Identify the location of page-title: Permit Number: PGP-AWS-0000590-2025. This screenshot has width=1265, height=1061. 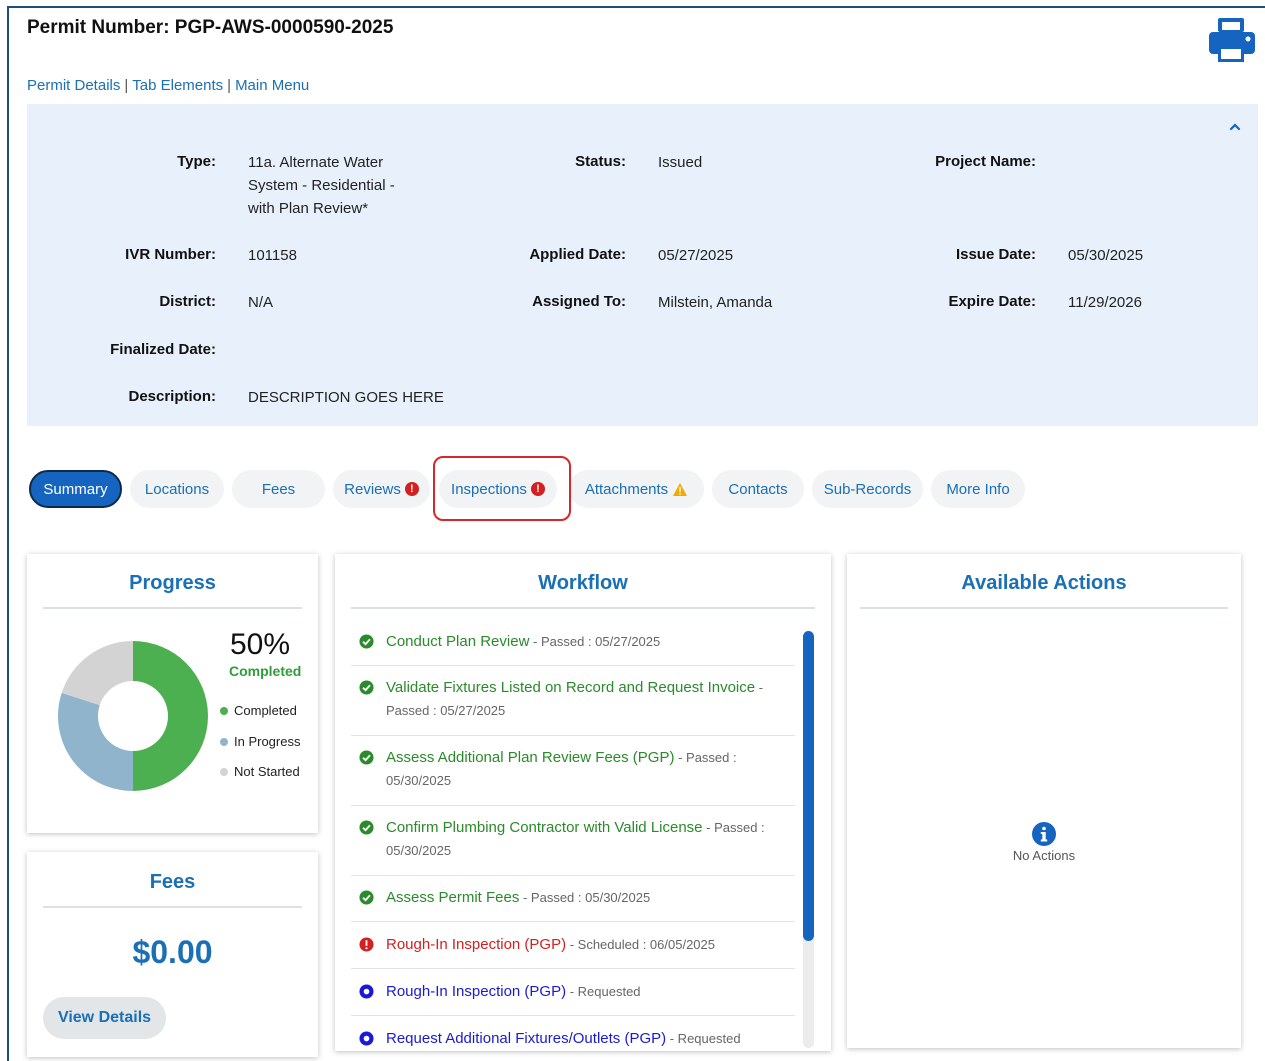
(210, 27).